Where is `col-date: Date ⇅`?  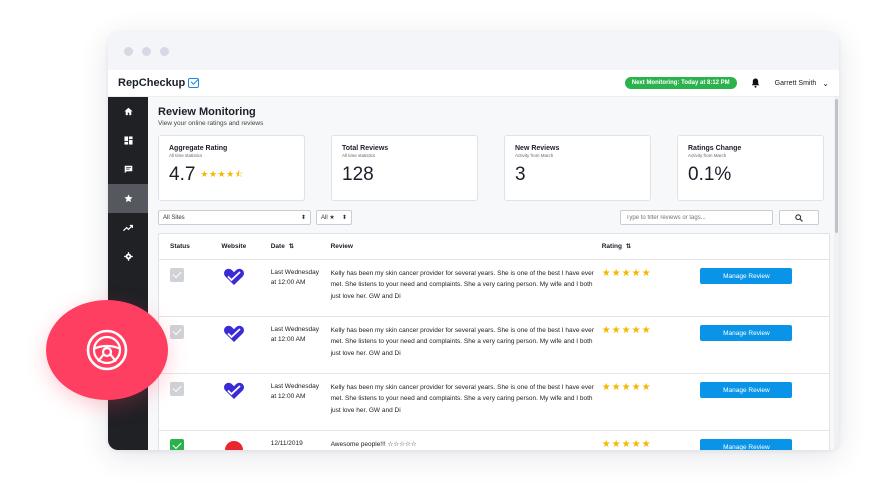
col-date: Date ⇅ is located at coordinates (291, 247).